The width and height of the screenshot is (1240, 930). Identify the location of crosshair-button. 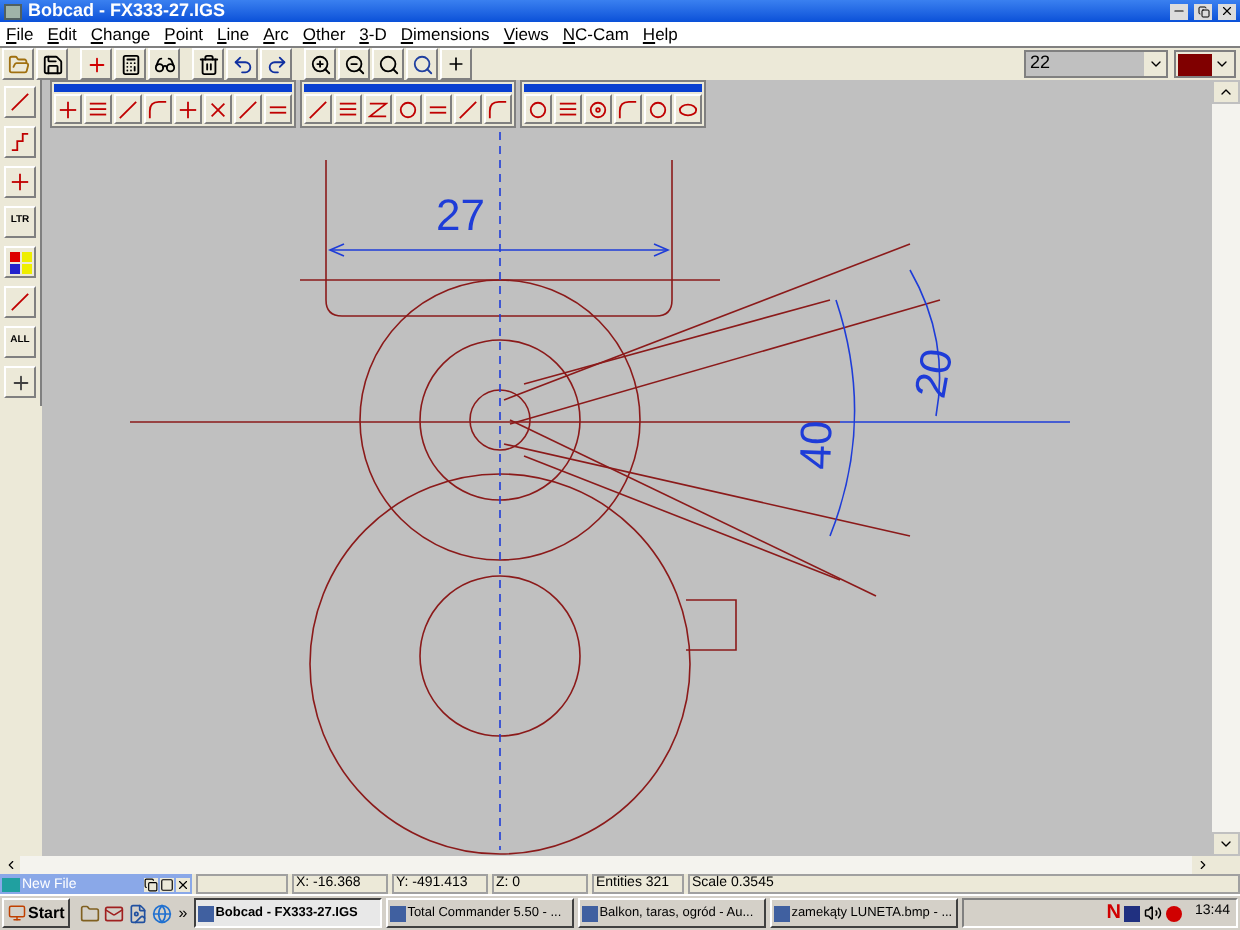
(96, 64).